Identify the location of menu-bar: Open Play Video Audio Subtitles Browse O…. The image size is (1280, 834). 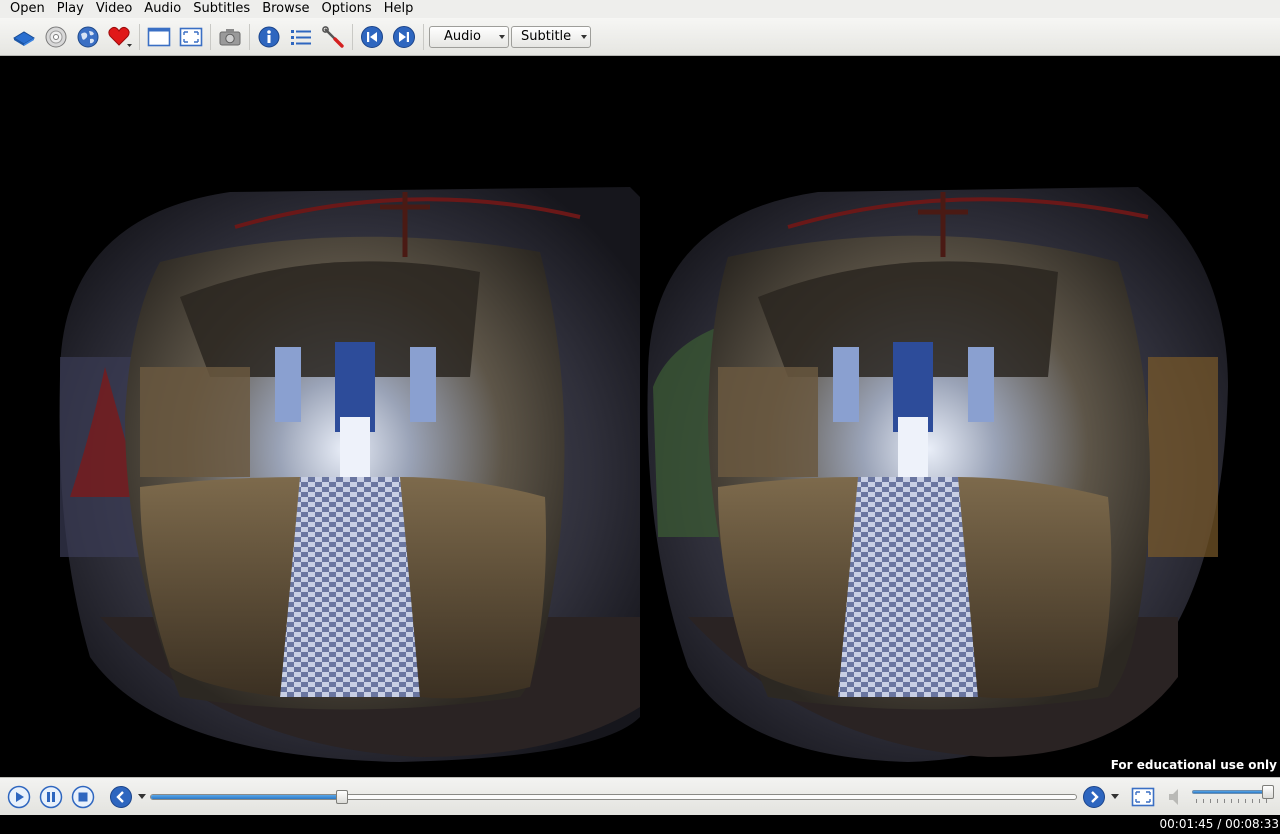
(640, 9).